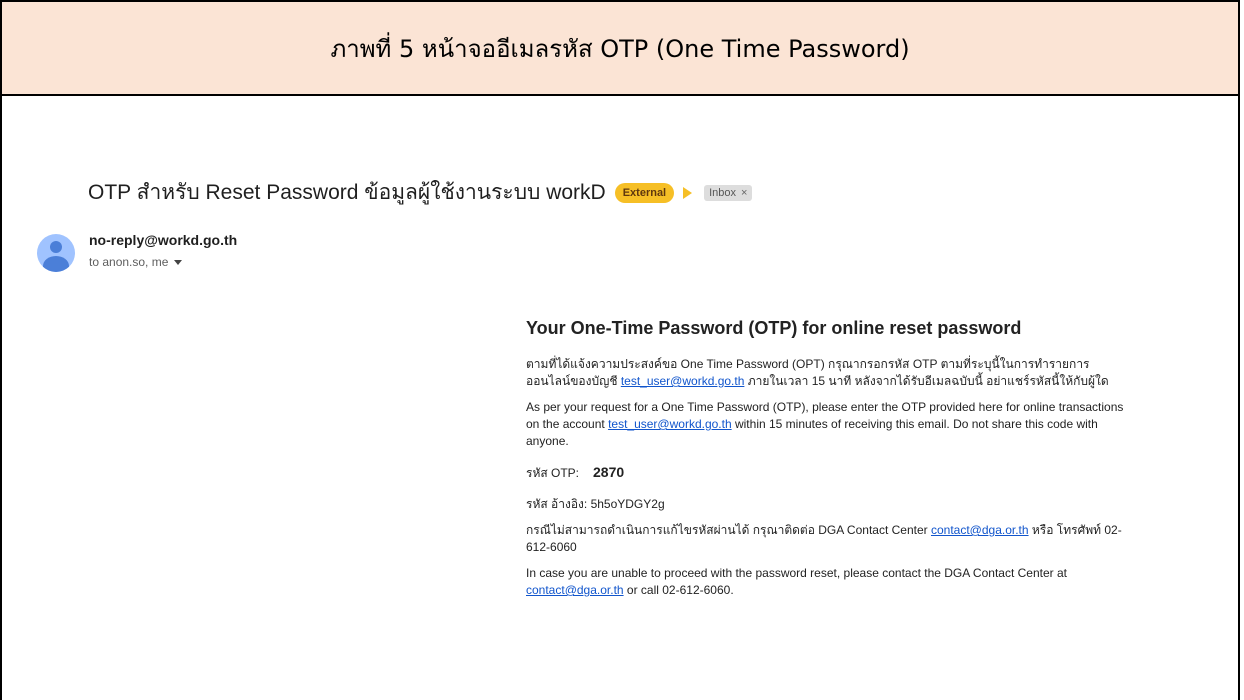  I want to click on otp-label: รหัส OTP:, so click(553, 473).